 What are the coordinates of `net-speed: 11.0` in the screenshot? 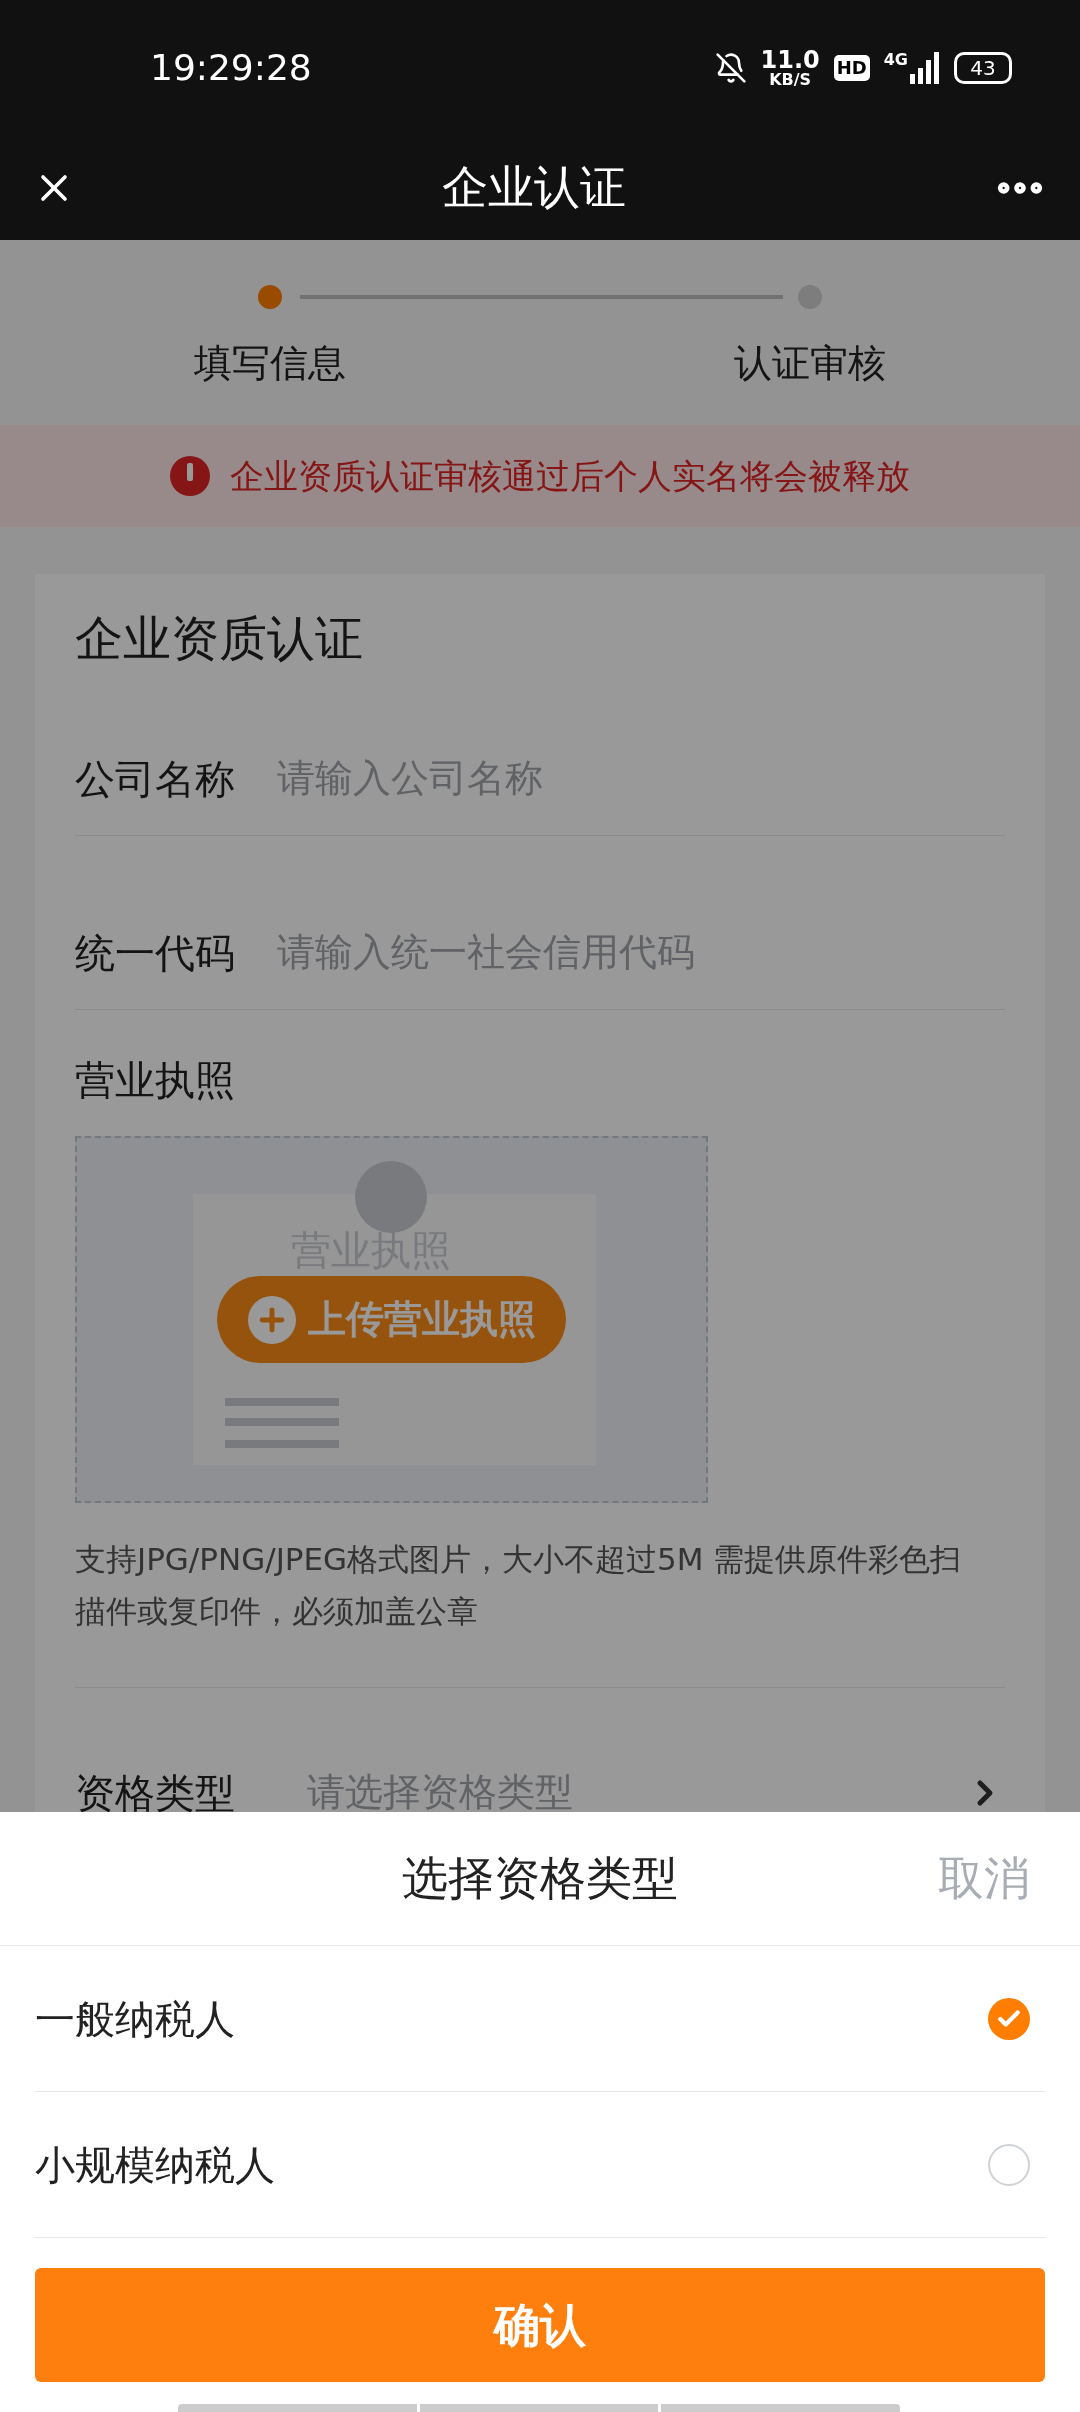 It's located at (790, 59).